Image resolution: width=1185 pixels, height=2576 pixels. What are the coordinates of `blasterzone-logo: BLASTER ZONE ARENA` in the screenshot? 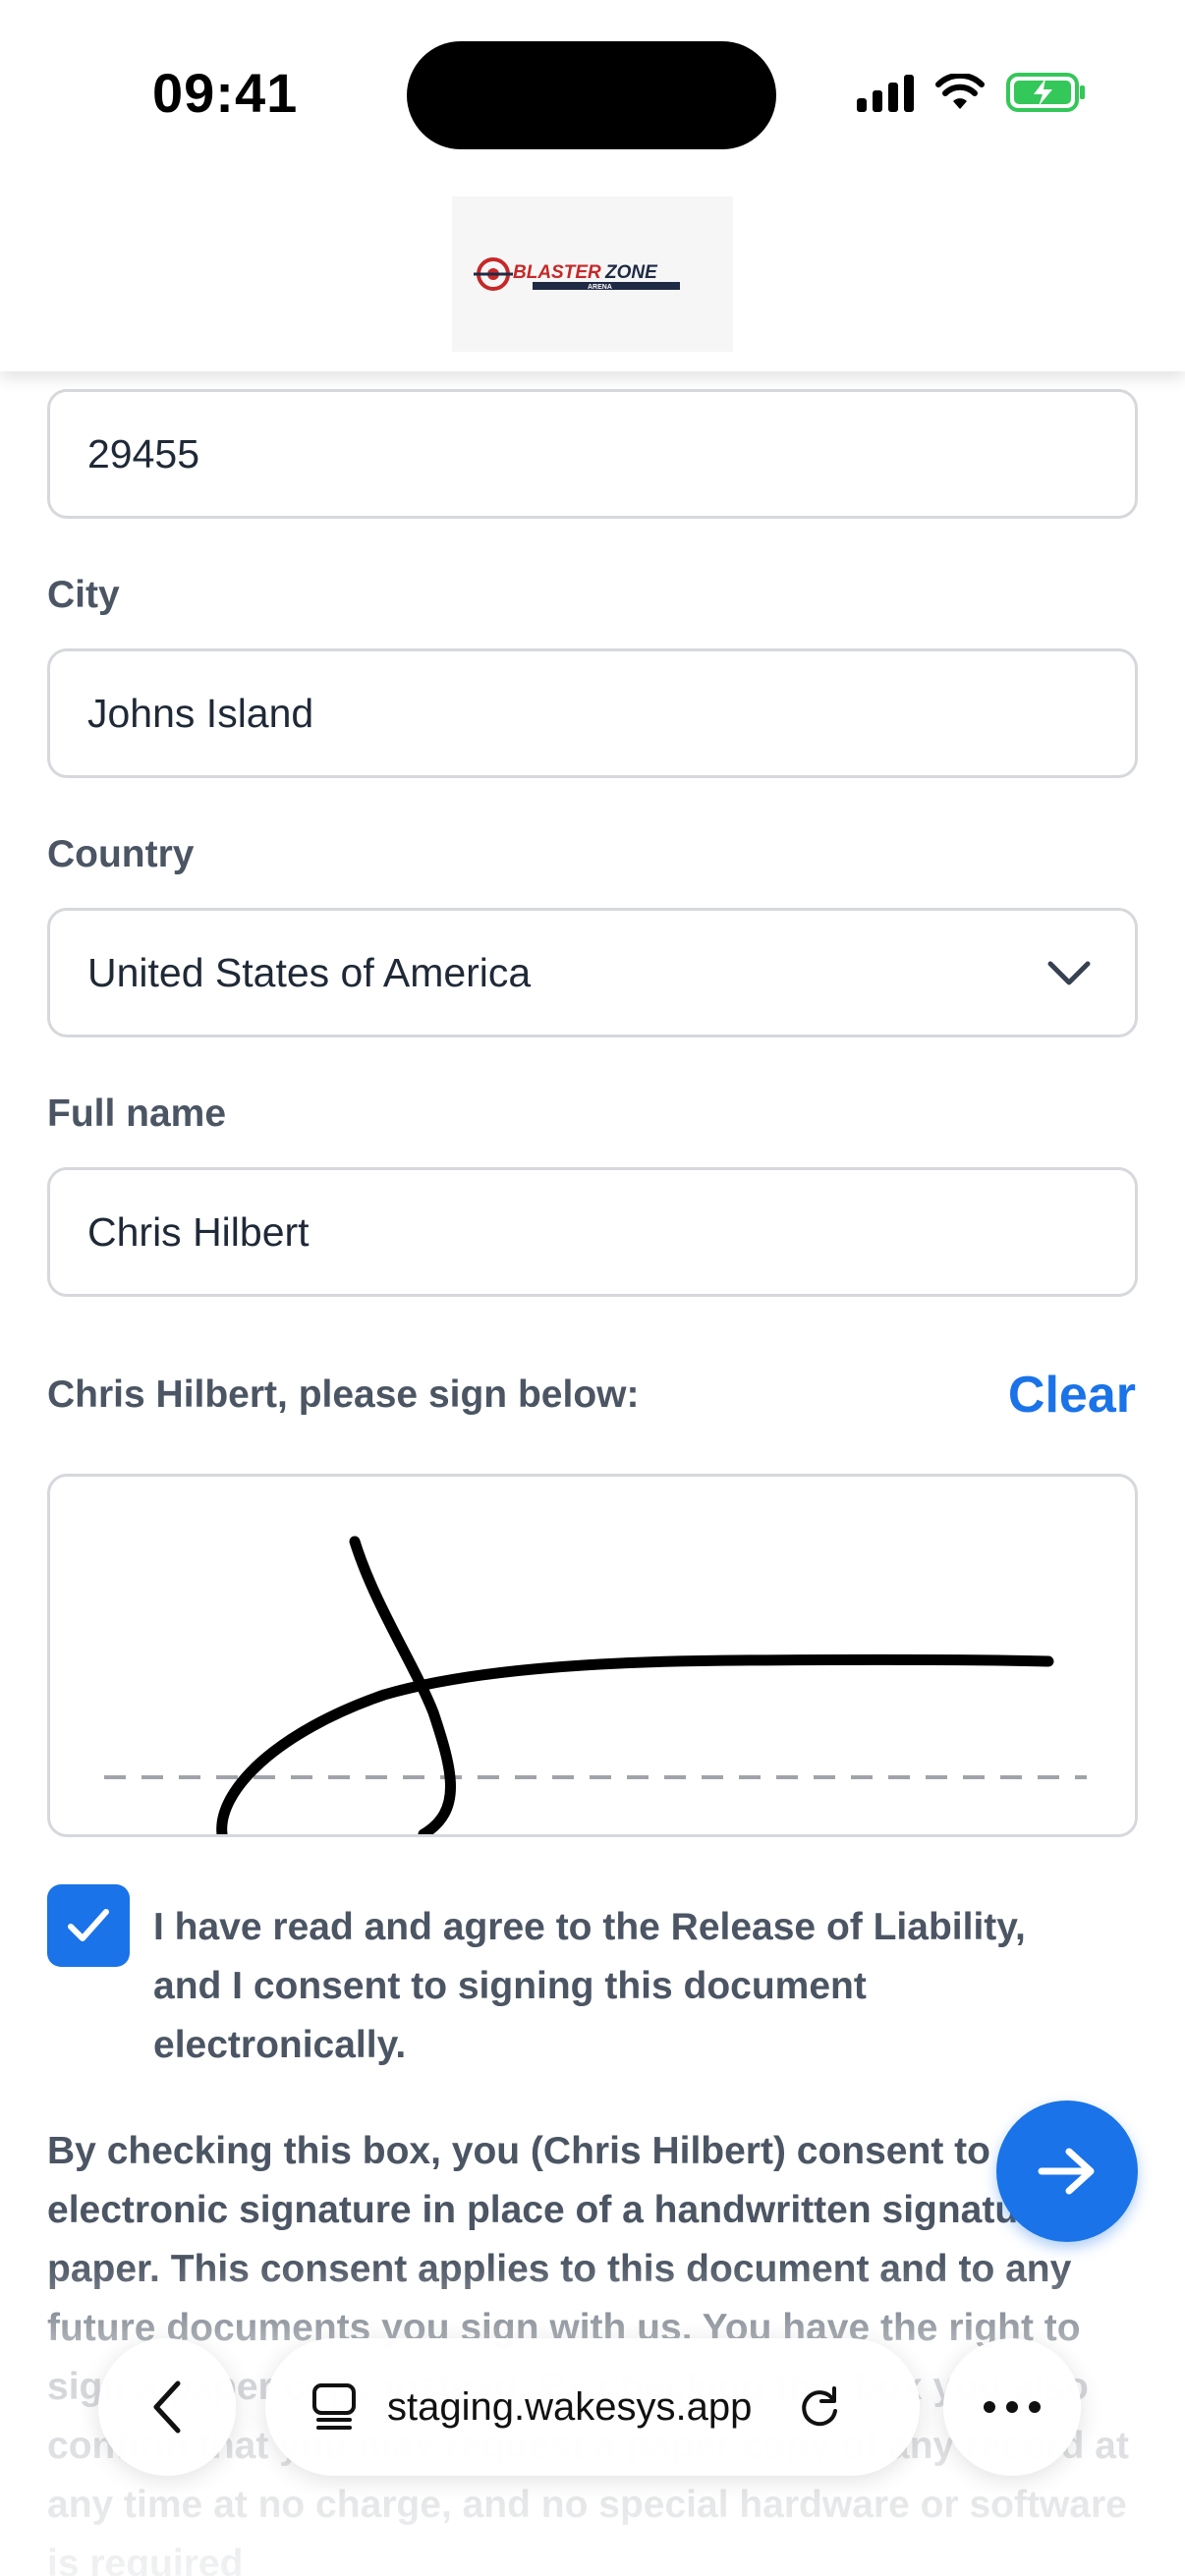 It's located at (592, 274).